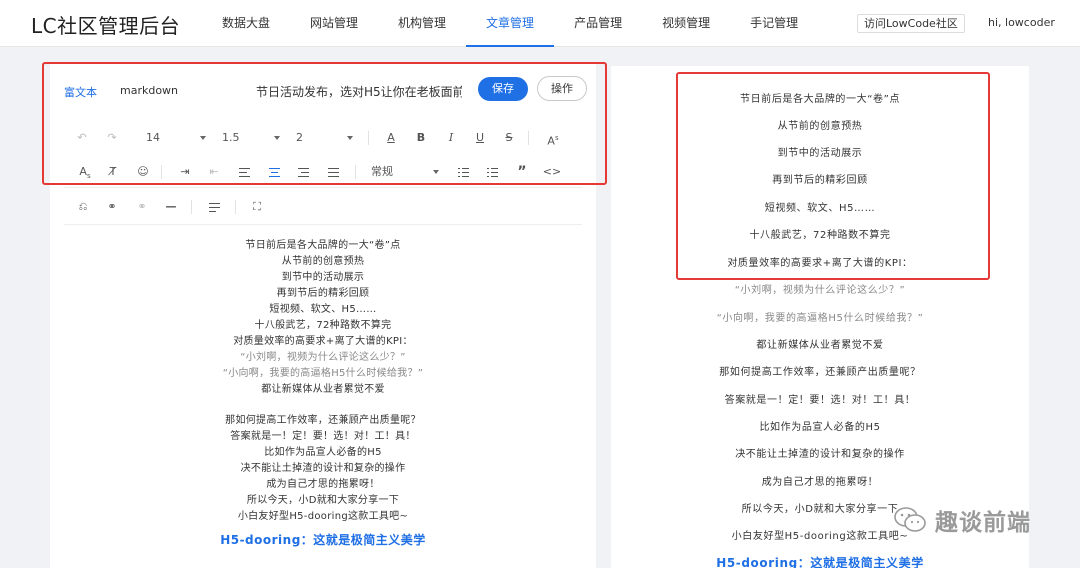  What do you see at coordinates (323, 341) in the screenshot?
I see `editor-line: 对质量效率的高要求+离了大谱的KPI：` at bounding box center [323, 341].